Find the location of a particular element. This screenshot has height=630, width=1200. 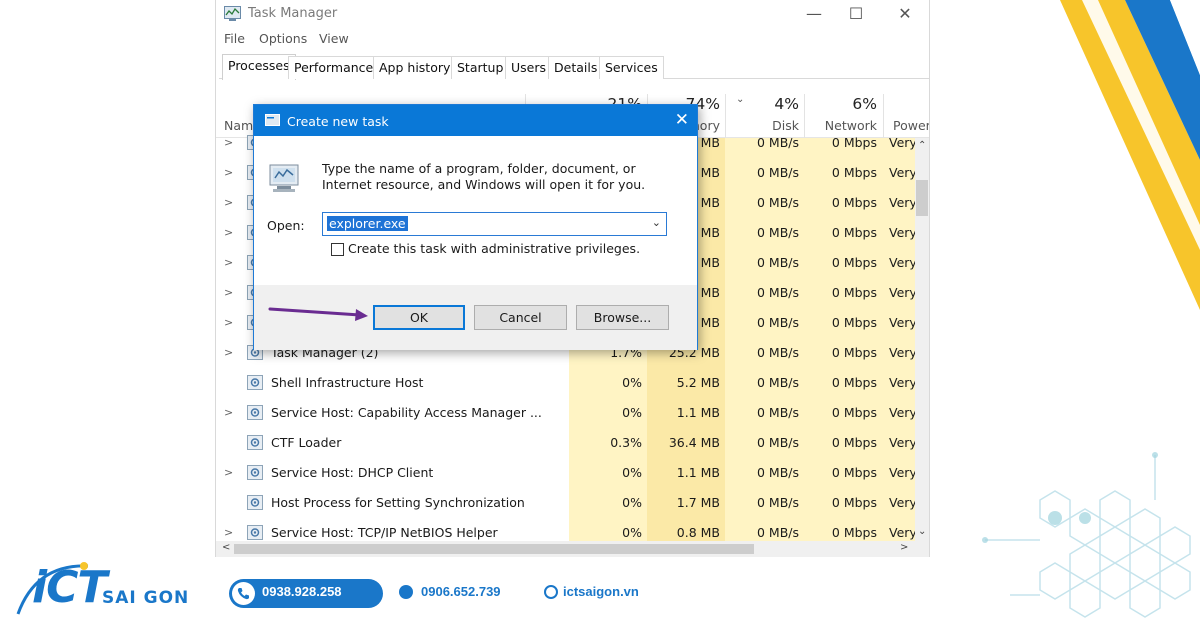

menu-file: File is located at coordinates (234, 38).